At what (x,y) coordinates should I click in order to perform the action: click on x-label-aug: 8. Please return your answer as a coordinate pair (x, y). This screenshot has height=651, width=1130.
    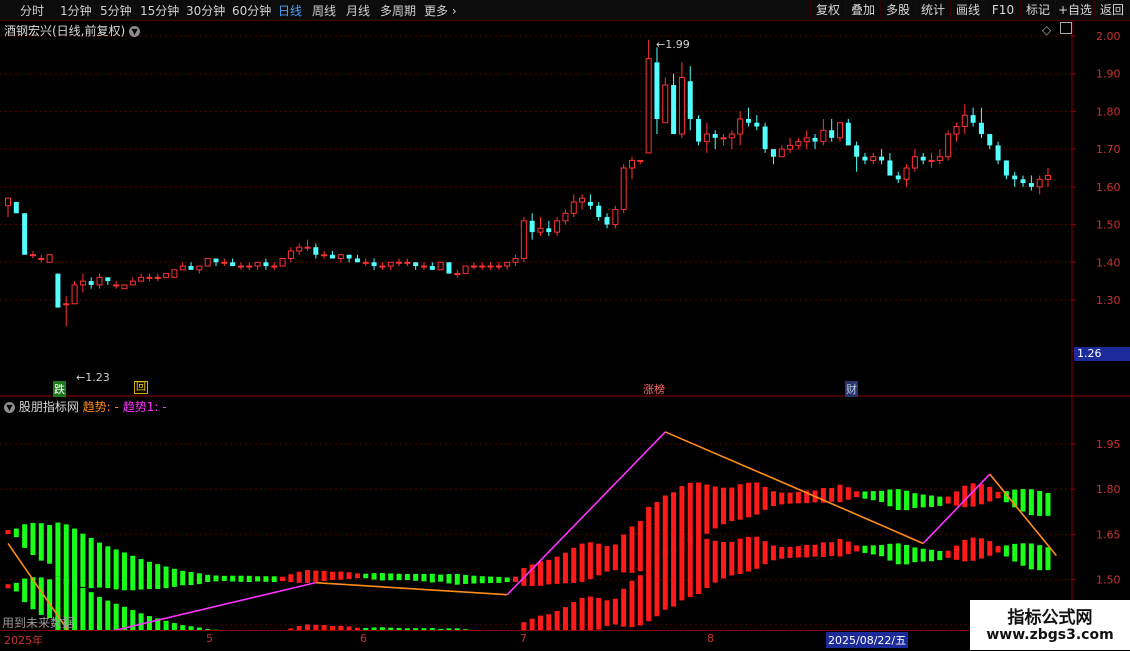
    Looking at the image, I should click on (710, 638).